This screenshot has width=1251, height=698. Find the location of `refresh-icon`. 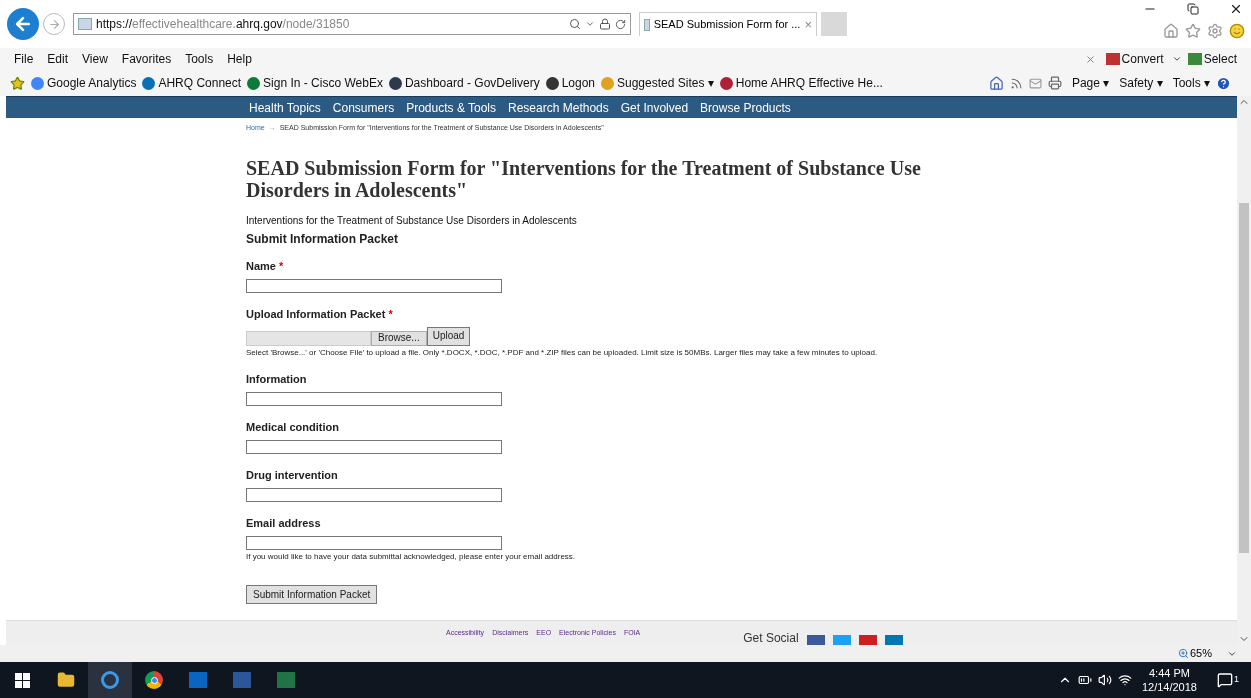

refresh-icon is located at coordinates (620, 24).